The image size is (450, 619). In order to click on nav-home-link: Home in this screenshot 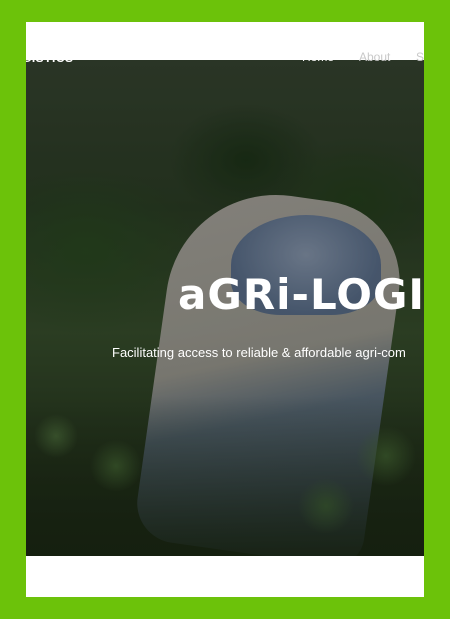, I will do `click(318, 57)`.